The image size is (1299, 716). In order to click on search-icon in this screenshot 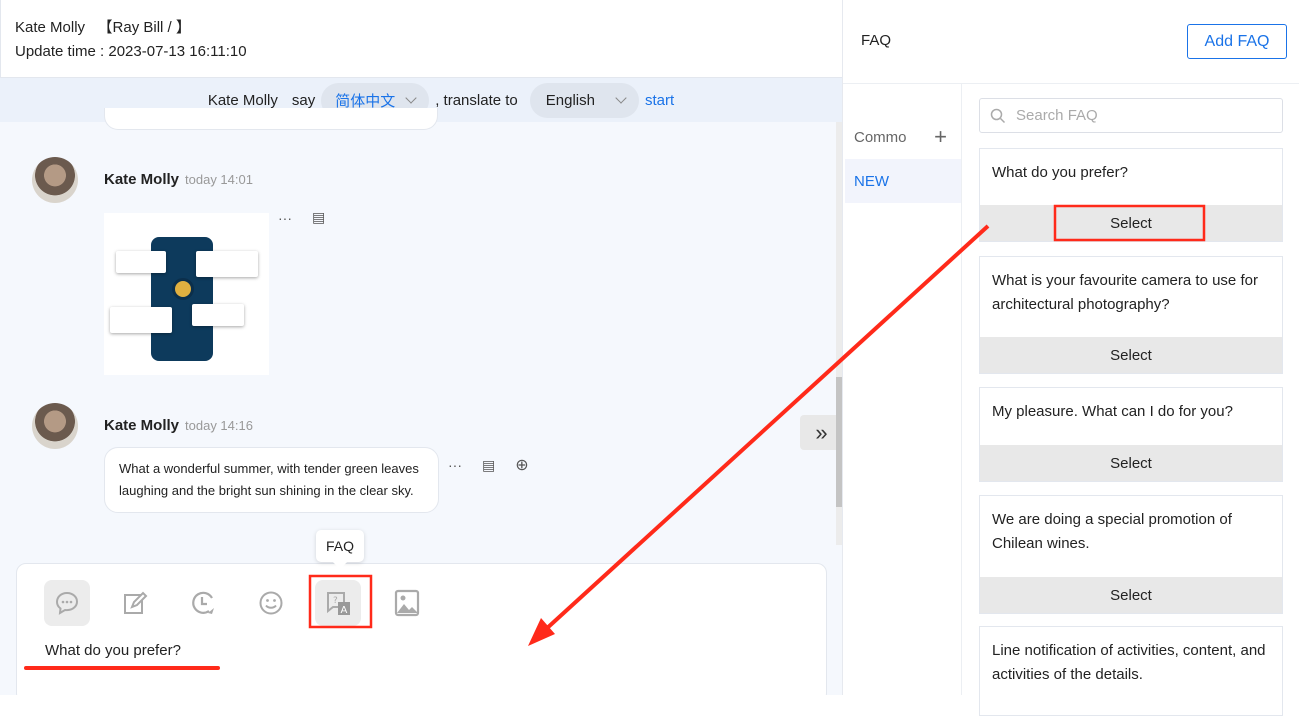, I will do `click(998, 115)`.